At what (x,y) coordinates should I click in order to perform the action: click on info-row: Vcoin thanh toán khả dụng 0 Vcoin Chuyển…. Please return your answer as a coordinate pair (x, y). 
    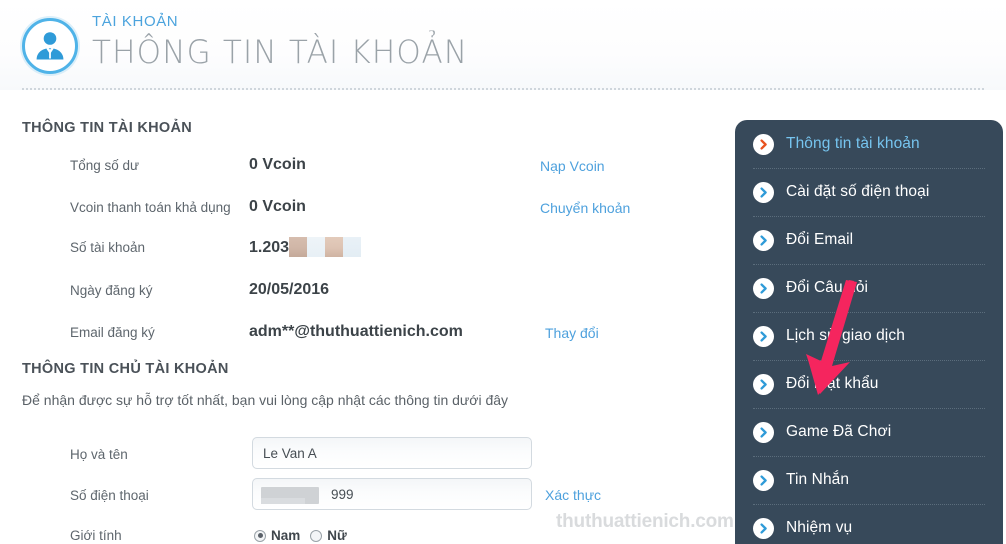
    Looking at the image, I should click on (350, 211).